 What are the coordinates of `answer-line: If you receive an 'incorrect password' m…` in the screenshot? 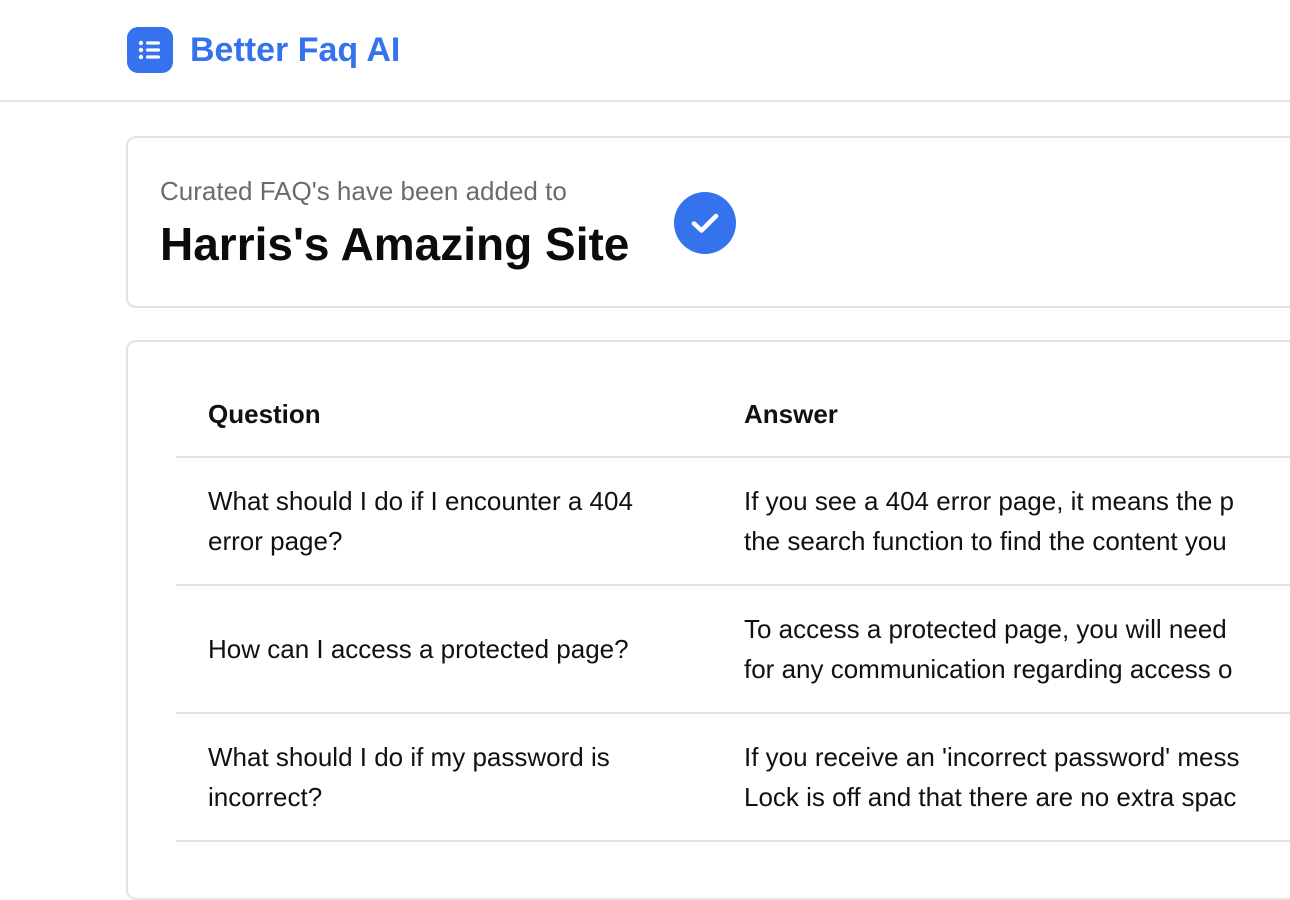 It's located at (992, 757).